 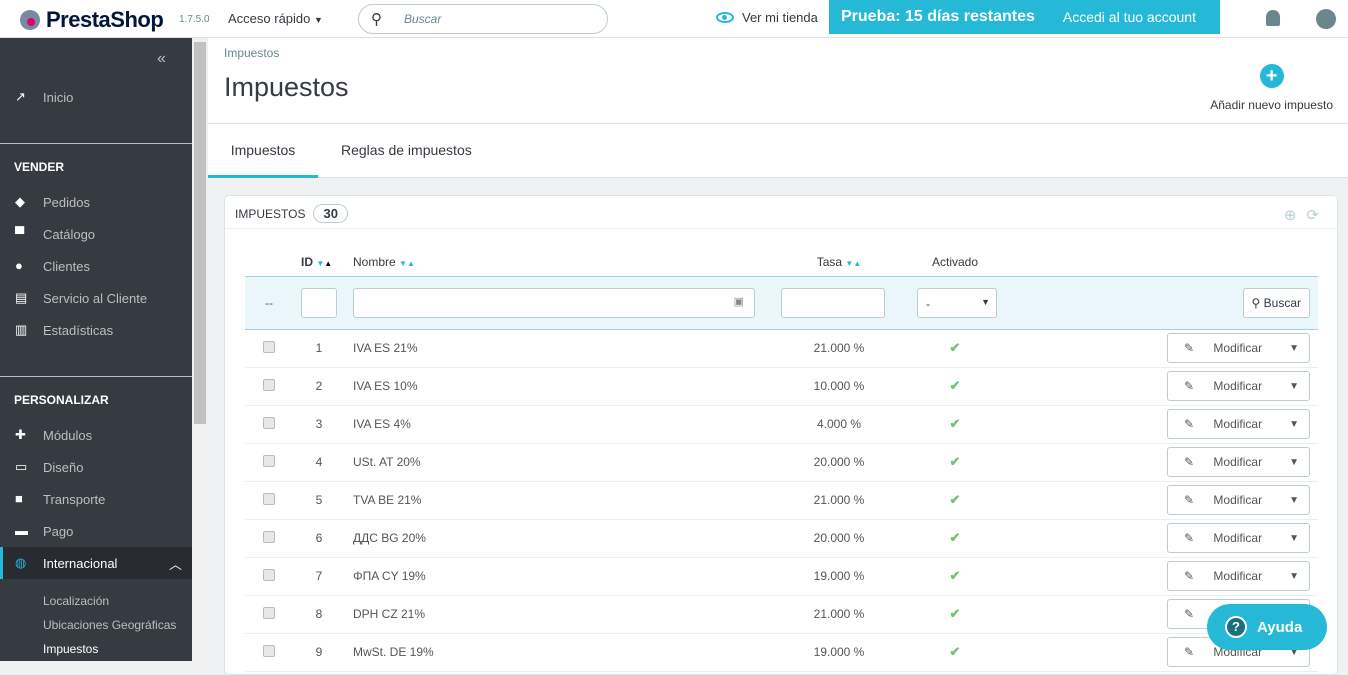 I want to click on pencil-icon: ✎, so click(x=1189, y=652).